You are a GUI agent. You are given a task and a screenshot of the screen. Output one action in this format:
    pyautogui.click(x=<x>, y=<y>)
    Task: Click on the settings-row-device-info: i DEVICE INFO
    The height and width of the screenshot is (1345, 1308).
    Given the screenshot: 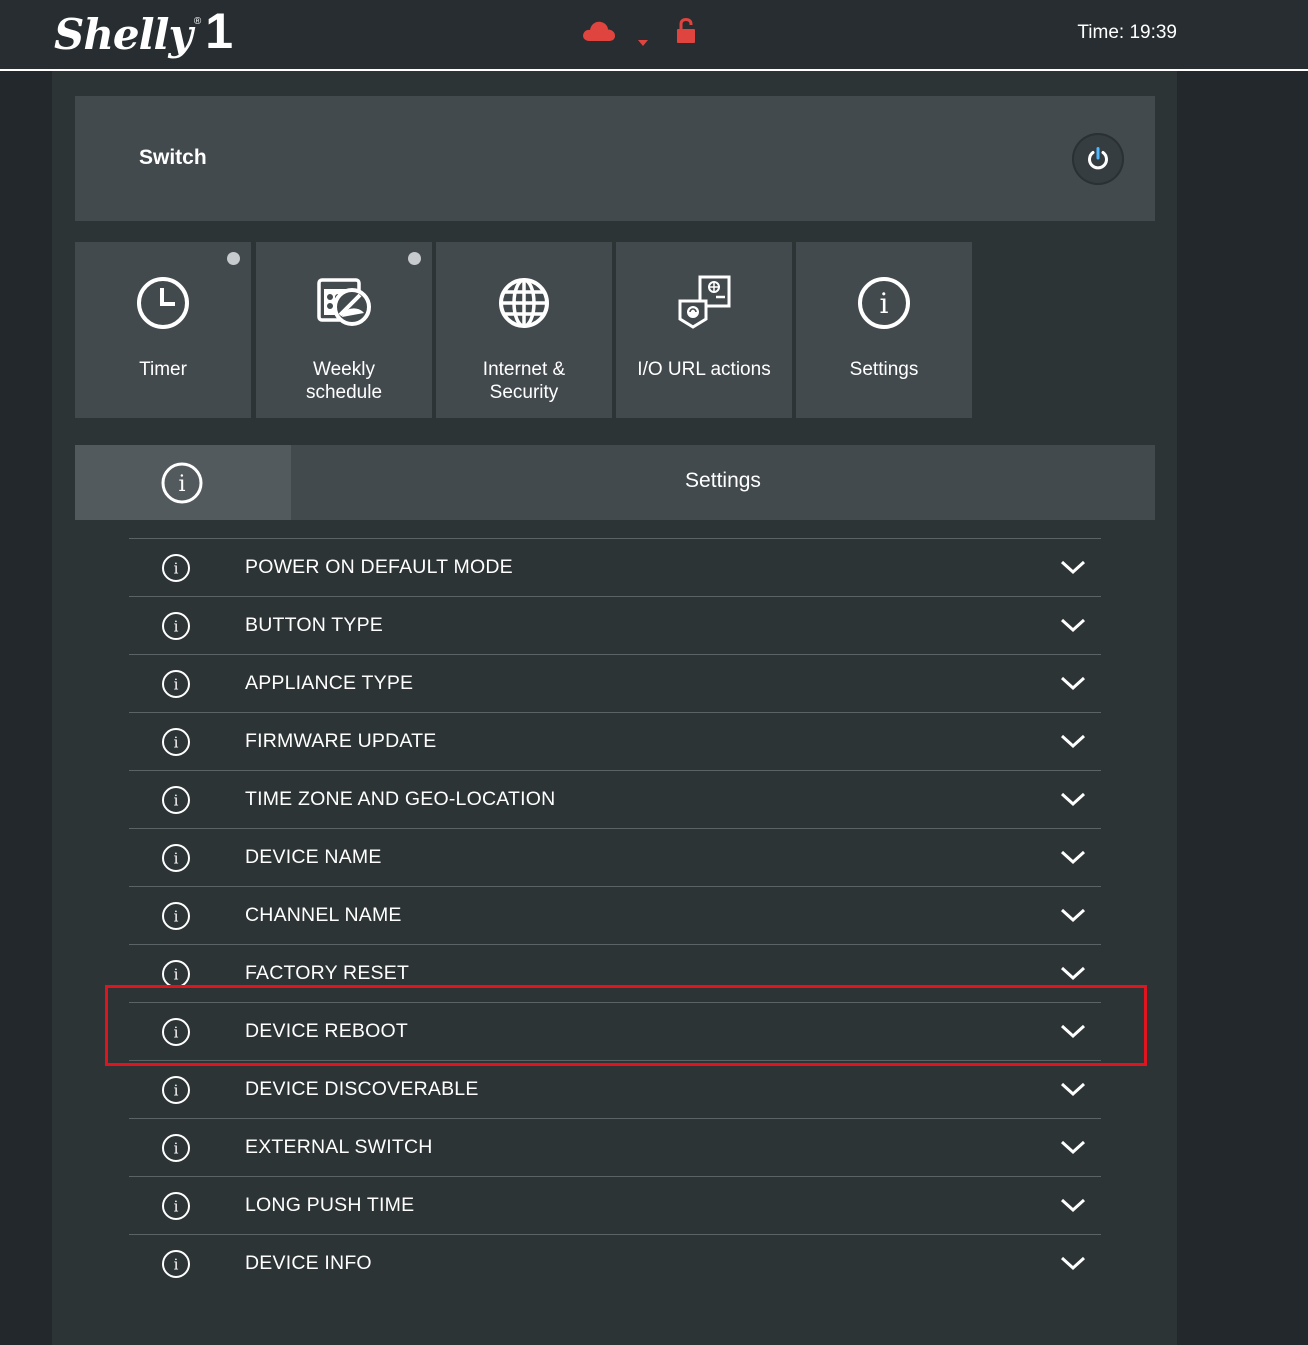 What is the action you would take?
    pyautogui.click(x=615, y=1263)
    